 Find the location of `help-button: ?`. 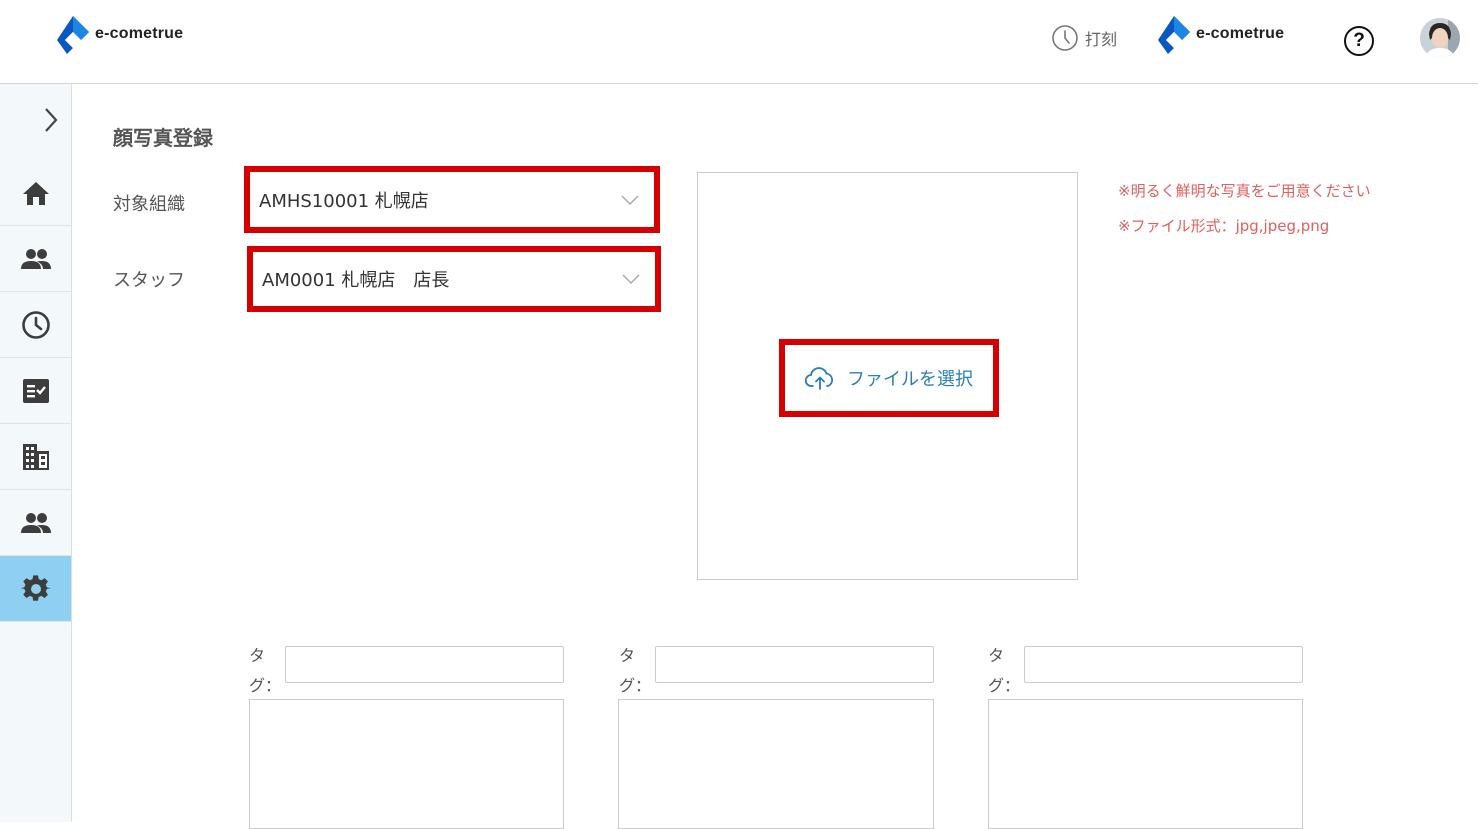

help-button: ? is located at coordinates (1359, 41).